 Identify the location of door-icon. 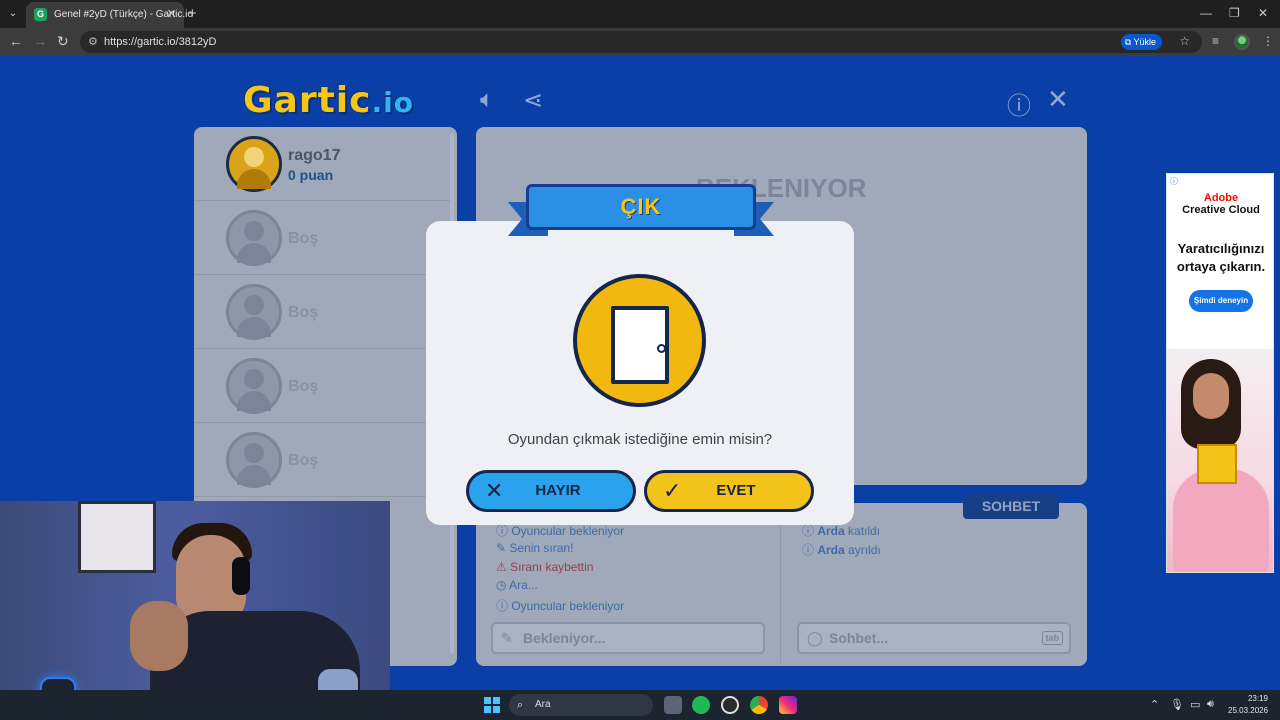
(639, 340).